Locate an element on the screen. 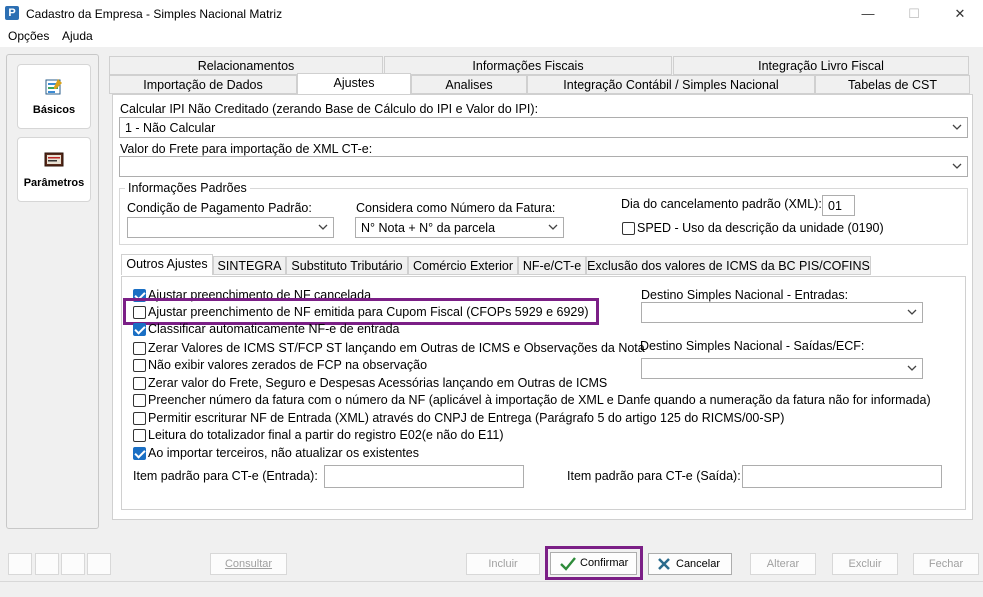 The height and width of the screenshot is (597, 983). sidebar-item-parametros: Parâmetros is located at coordinates (54, 169).